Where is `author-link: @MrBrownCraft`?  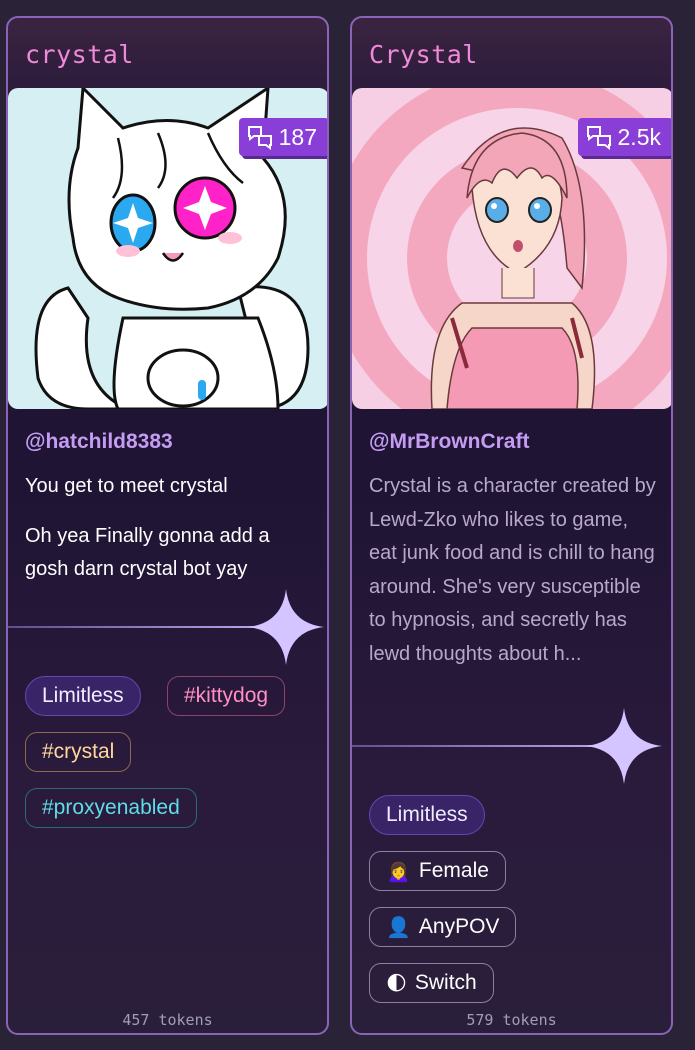 author-link: @MrBrownCraft is located at coordinates (449, 442).